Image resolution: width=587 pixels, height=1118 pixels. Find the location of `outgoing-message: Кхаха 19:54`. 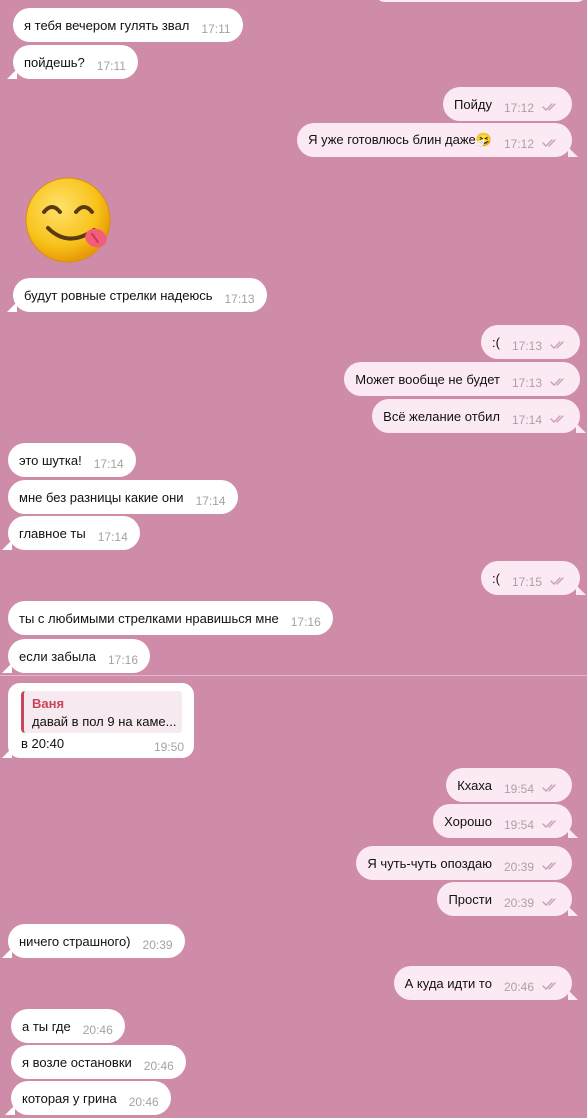

outgoing-message: Кхаха 19:54 is located at coordinates (509, 785).